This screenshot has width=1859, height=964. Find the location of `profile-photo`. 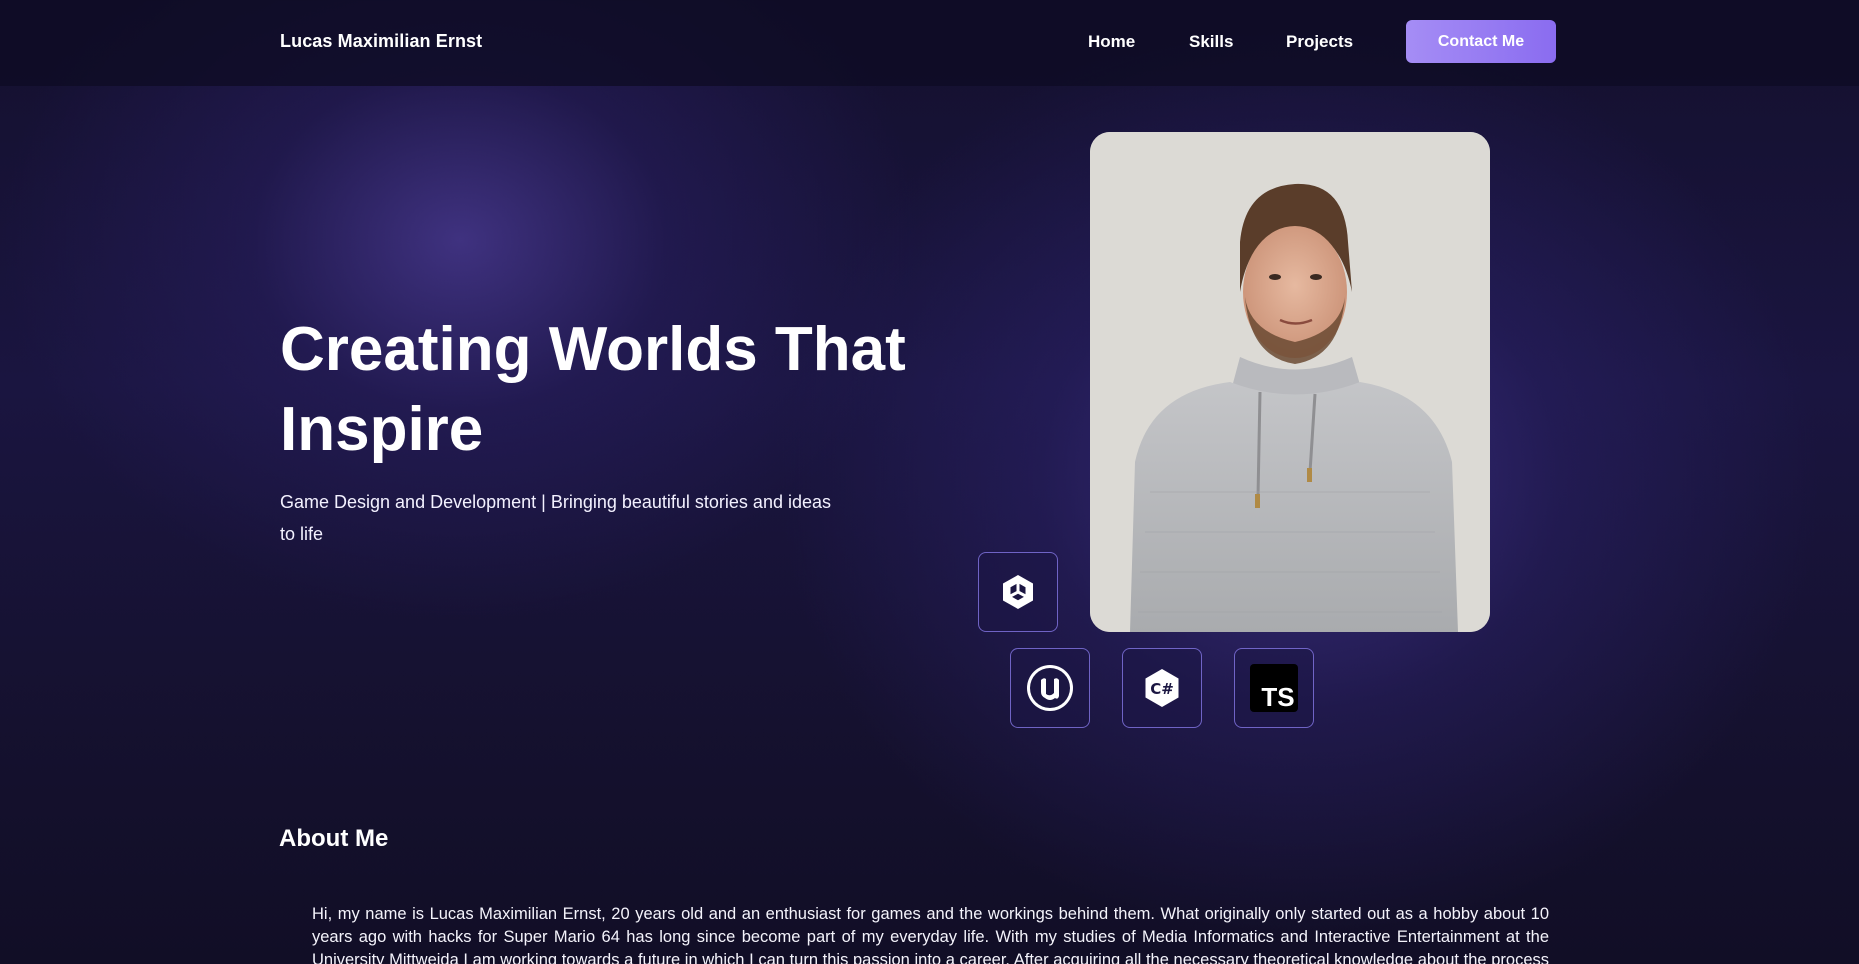

profile-photo is located at coordinates (1290, 382).